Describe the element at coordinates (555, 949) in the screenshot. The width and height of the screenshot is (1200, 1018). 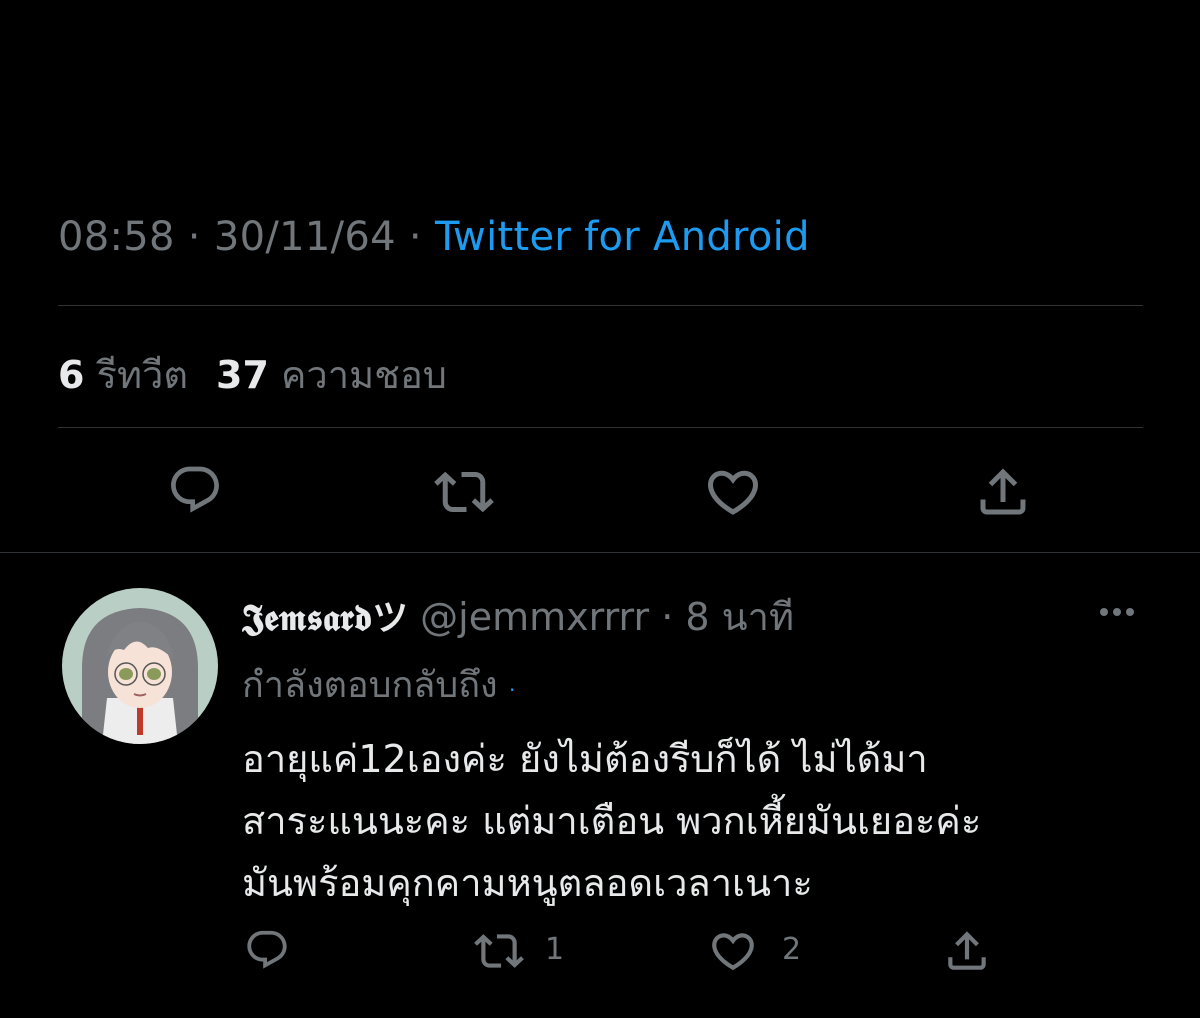
I see `retweet-count: 1` at that location.